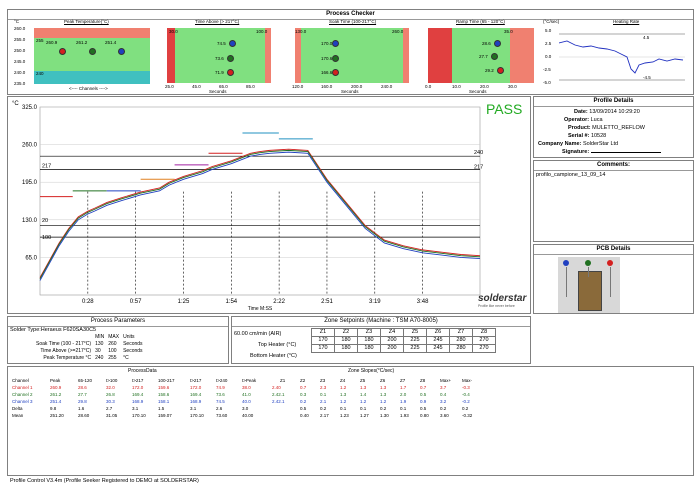 The image size is (700, 495). What do you see at coordinates (327, 58) in the screenshot?
I see `value-label: 170.6` at bounding box center [327, 58].